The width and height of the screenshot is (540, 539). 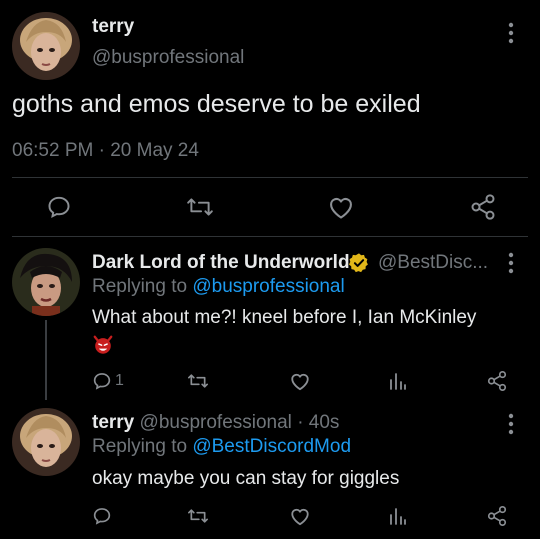 What do you see at coordinates (246, 478) in the screenshot?
I see `tweet-text: okay maybe you can stay for giggles` at bounding box center [246, 478].